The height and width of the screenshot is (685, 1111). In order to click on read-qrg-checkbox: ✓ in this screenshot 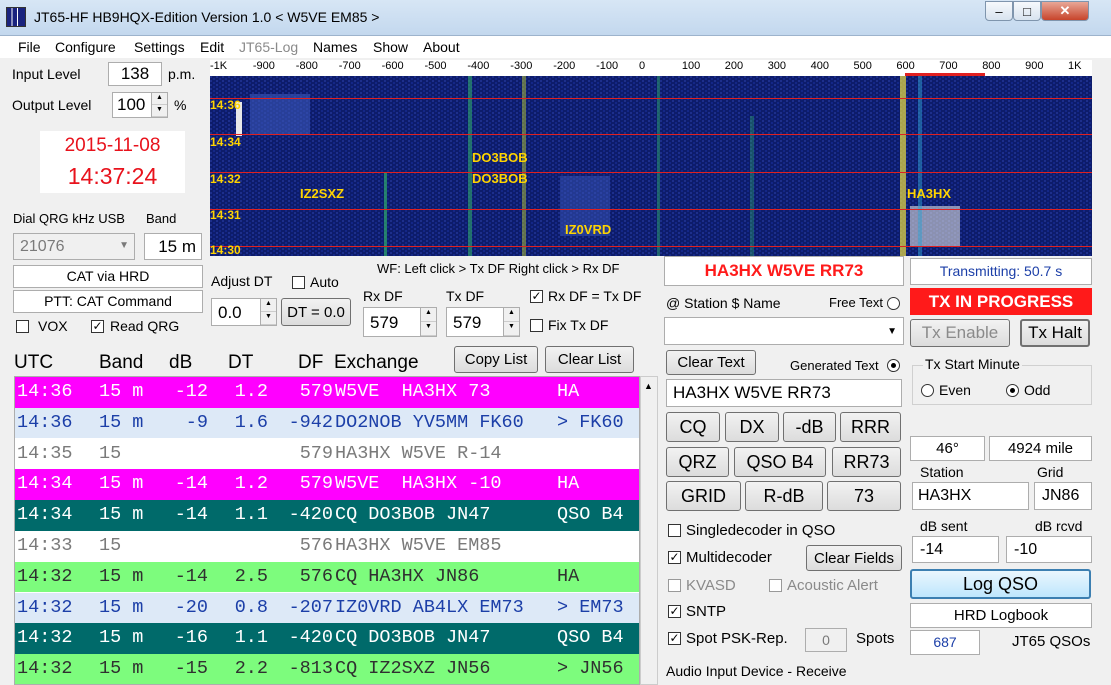, I will do `click(97, 326)`.